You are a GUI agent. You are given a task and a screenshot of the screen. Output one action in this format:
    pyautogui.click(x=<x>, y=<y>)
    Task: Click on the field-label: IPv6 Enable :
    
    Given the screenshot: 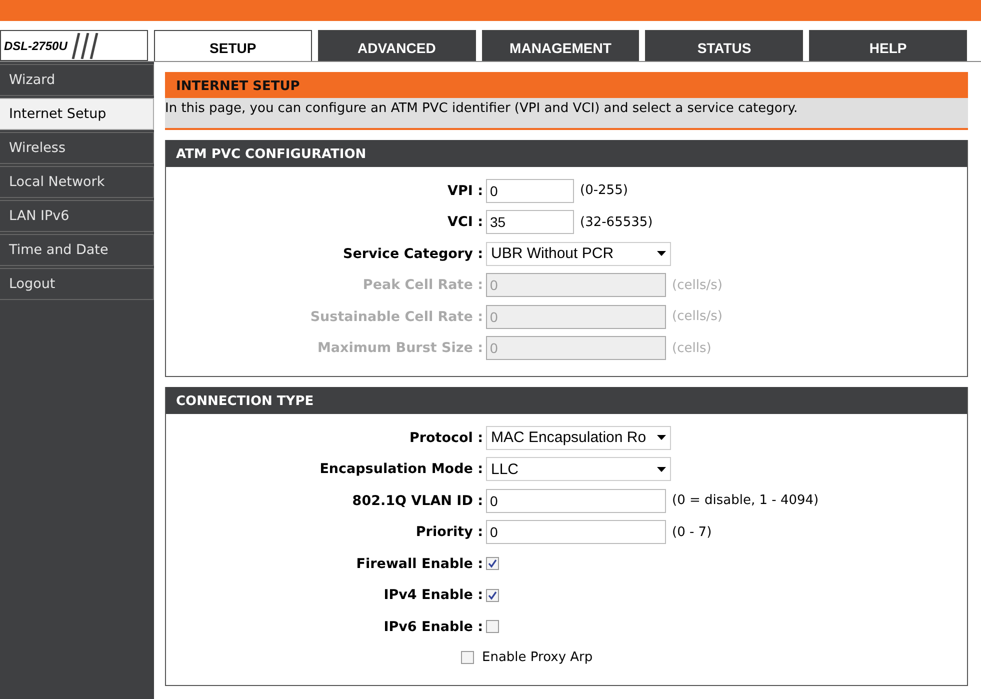 What is the action you would take?
    pyautogui.click(x=432, y=626)
    